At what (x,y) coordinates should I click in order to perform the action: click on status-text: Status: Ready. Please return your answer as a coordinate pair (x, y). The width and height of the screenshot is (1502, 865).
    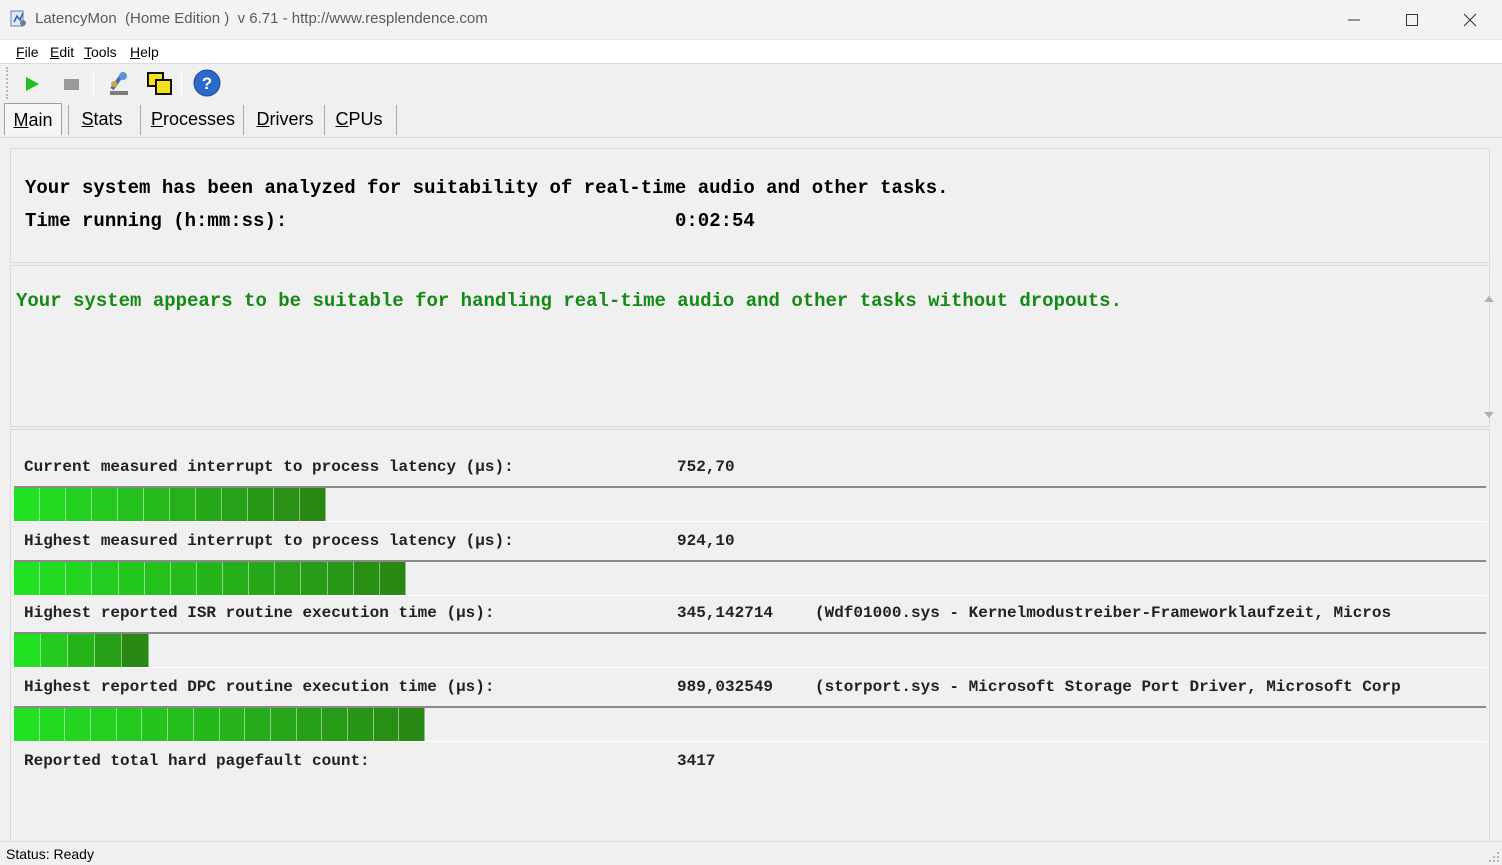
    Looking at the image, I should click on (50, 854).